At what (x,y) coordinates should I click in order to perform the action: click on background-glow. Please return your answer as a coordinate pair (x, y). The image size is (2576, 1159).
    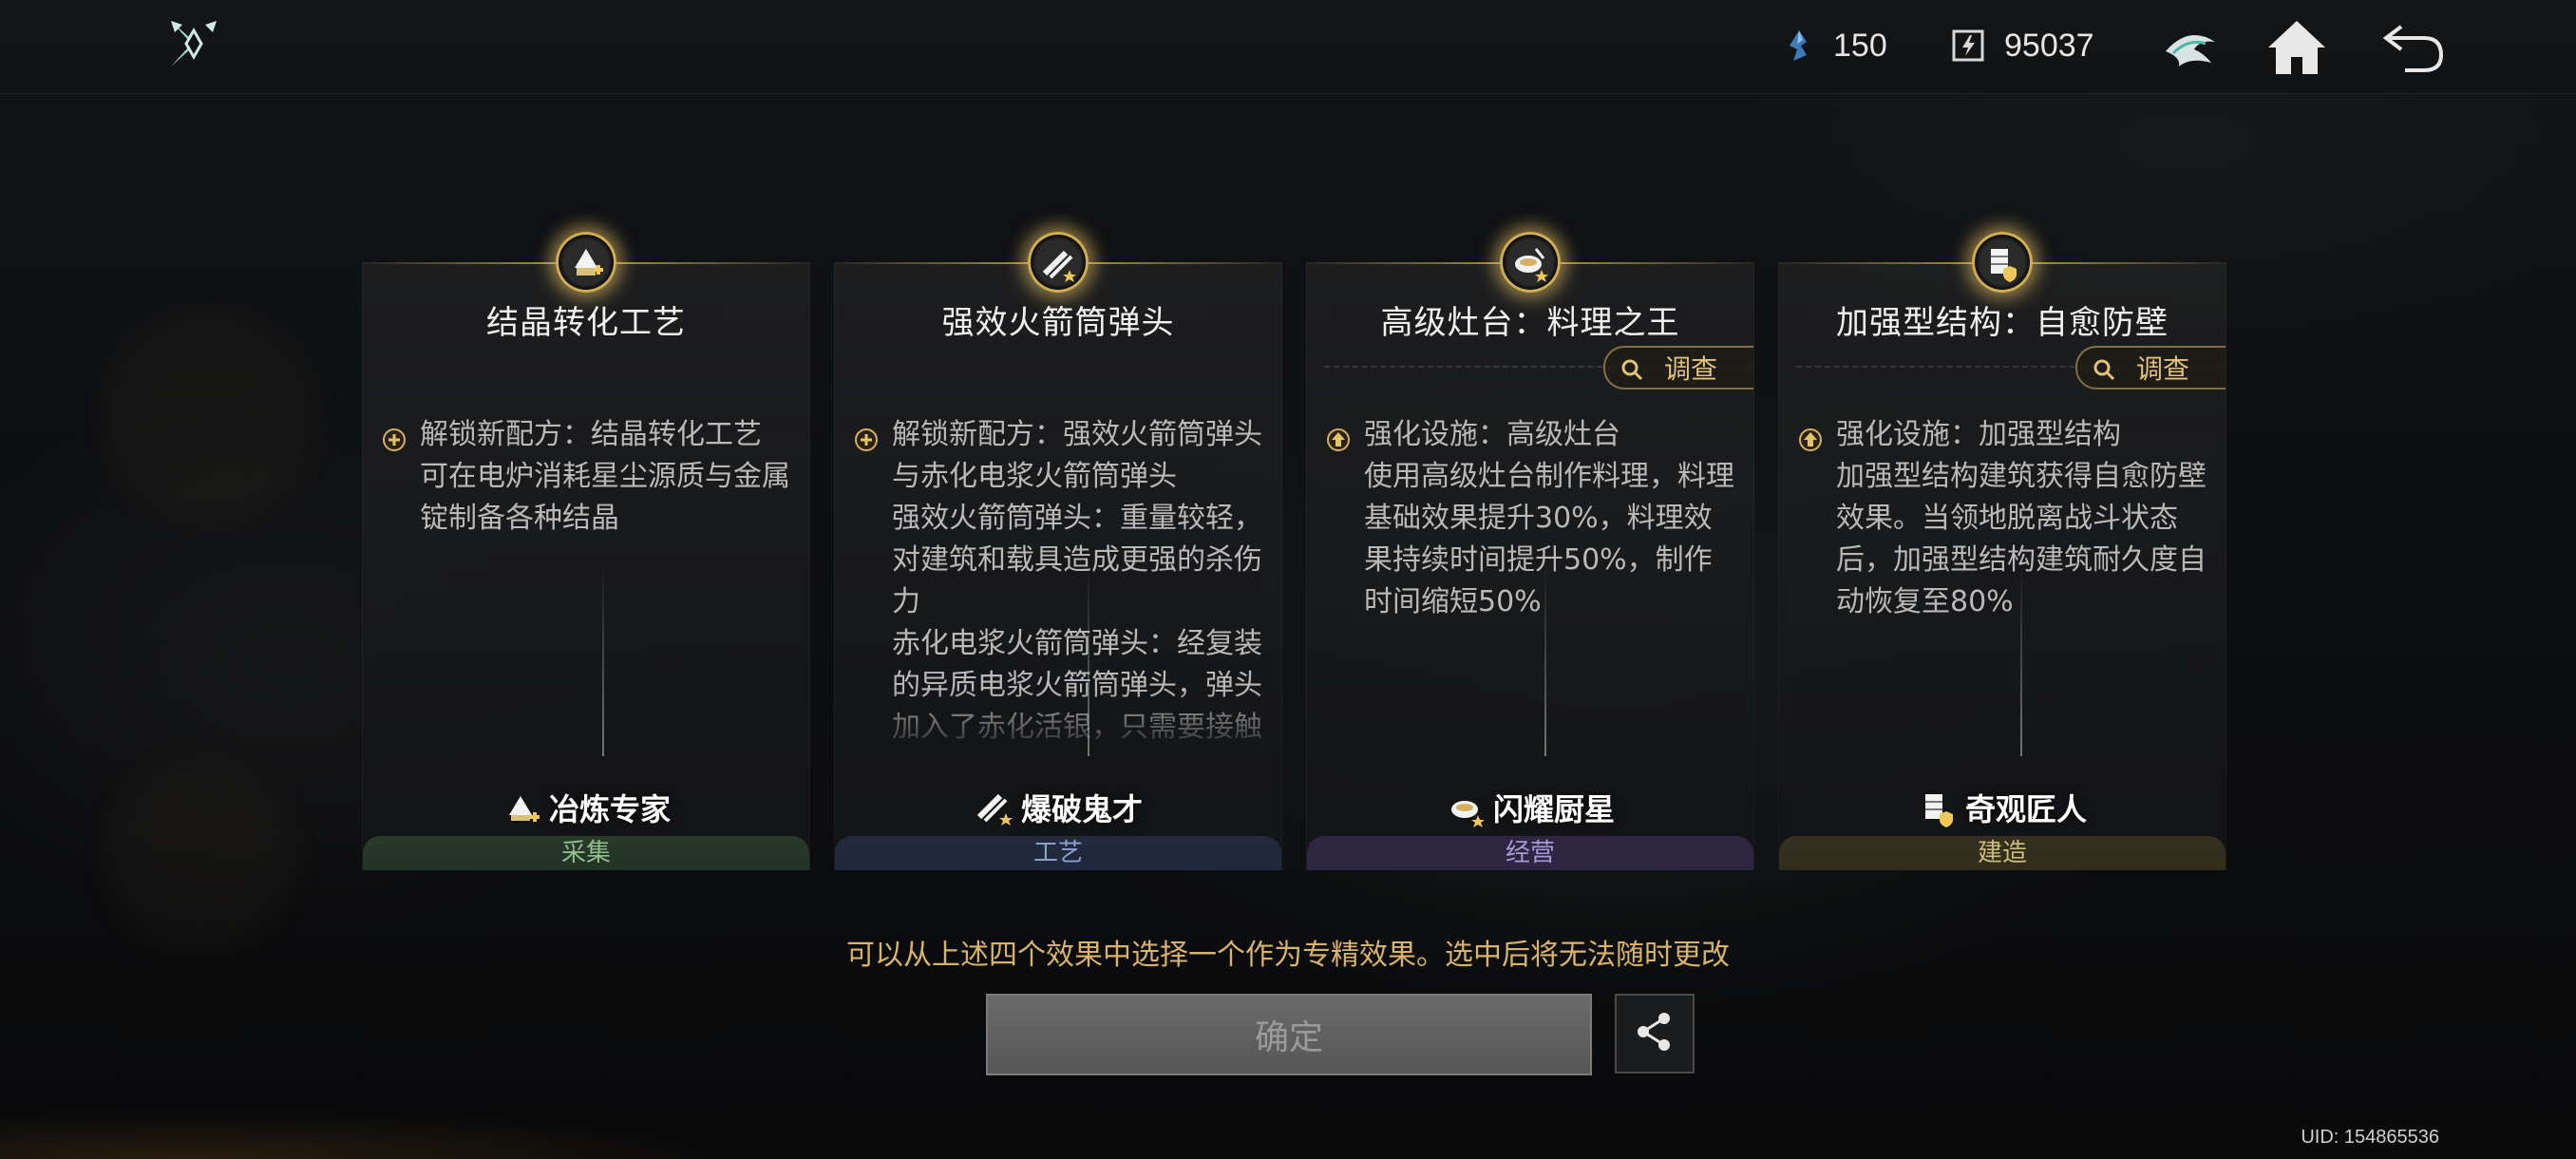
    Looking at the image, I should click on (427, 1121).